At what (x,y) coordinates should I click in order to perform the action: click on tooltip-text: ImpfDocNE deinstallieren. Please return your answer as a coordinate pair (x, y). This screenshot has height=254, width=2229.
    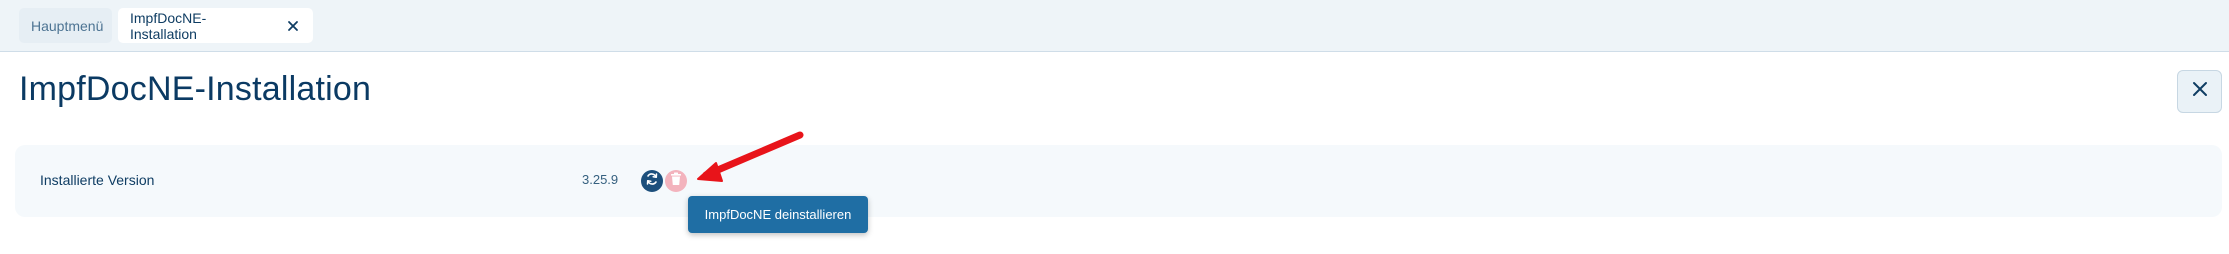
    Looking at the image, I should click on (778, 214).